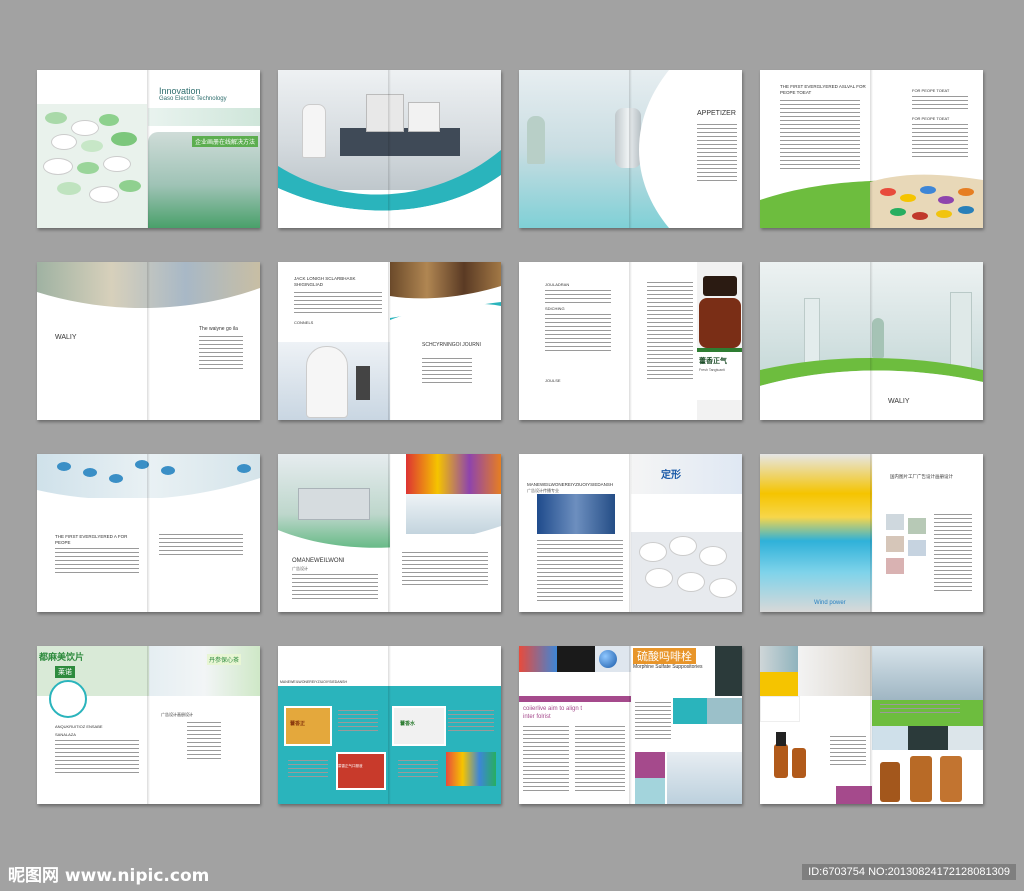 The image size is (1024, 891). I want to click on sign-text: 定形, so click(671, 475).